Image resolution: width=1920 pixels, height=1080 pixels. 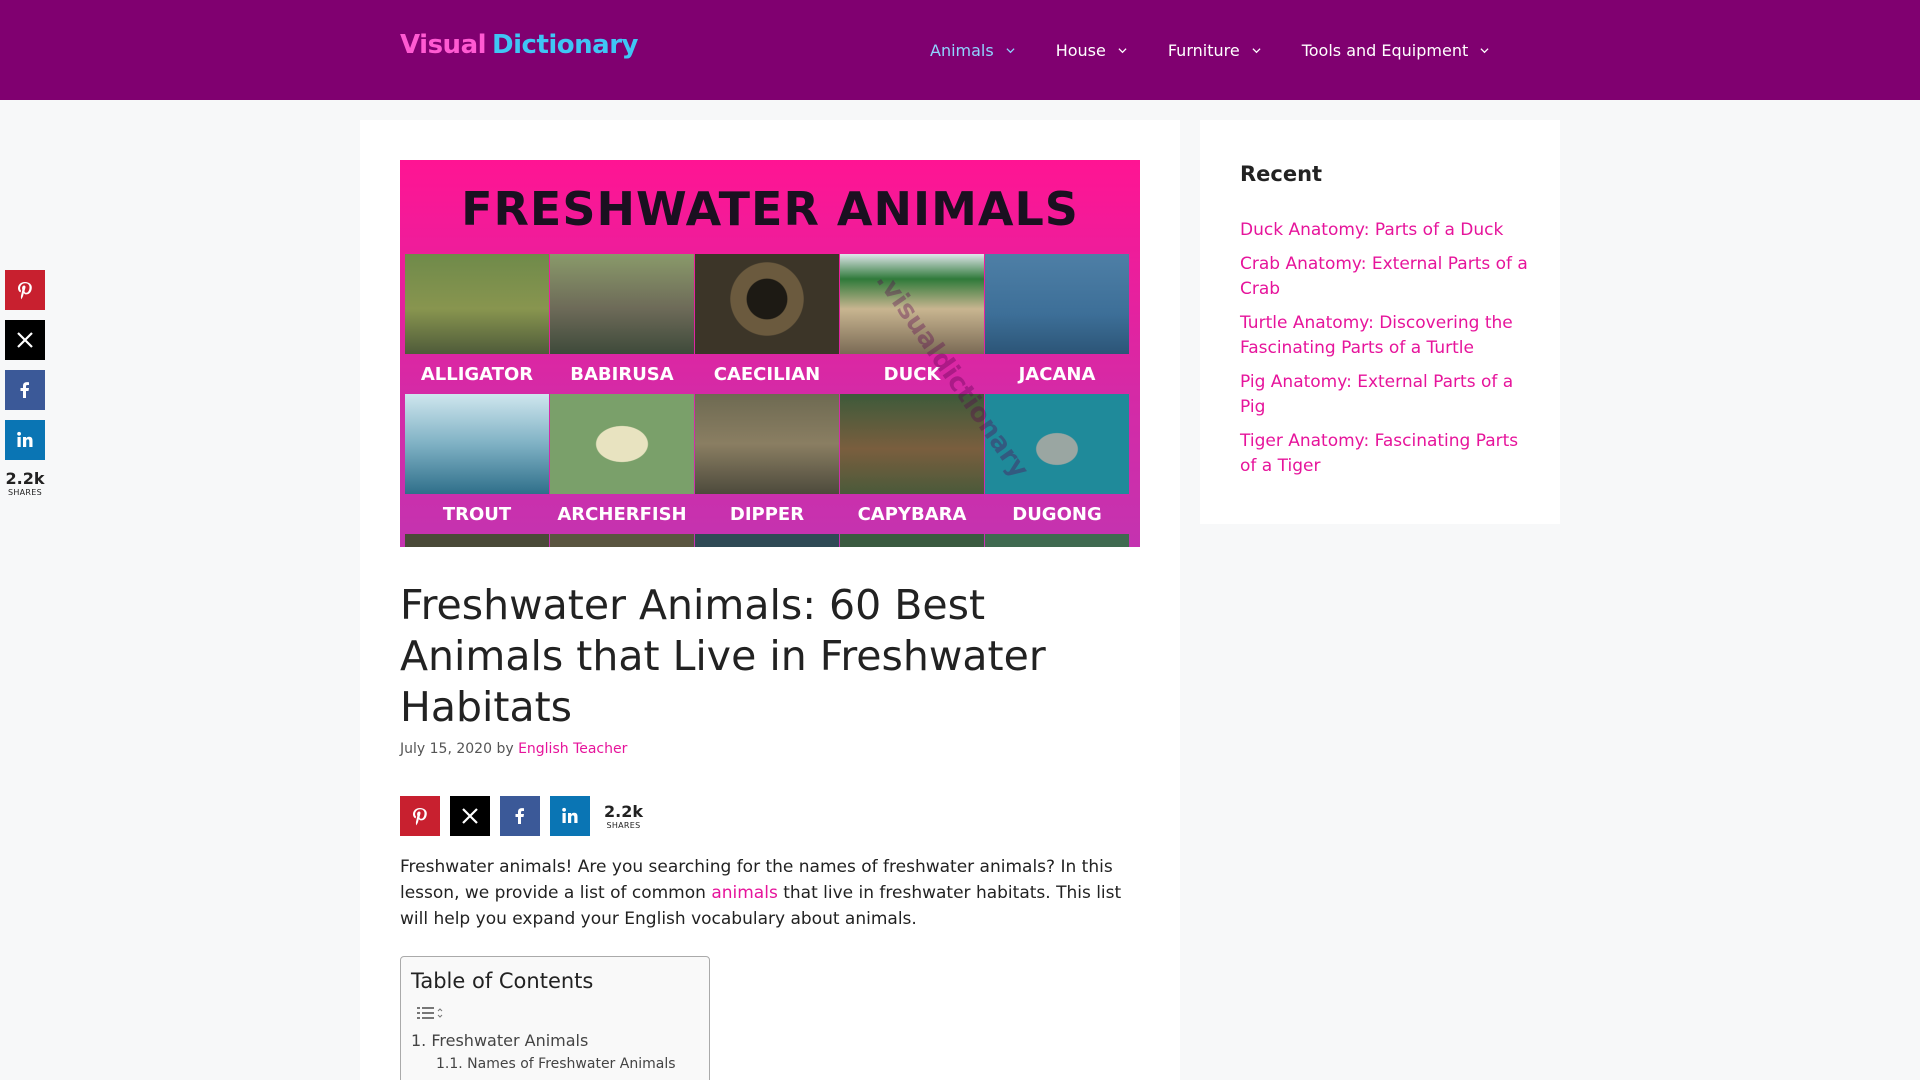 I want to click on nav-item-house: House, so click(x=1091, y=50).